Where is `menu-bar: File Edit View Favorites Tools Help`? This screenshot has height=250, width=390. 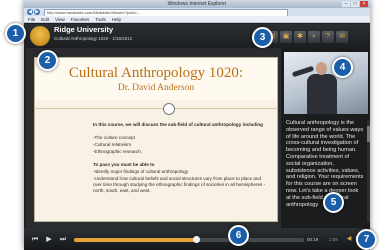 menu-bar: File Edit View Favorites Tools Help is located at coordinates (197, 19).